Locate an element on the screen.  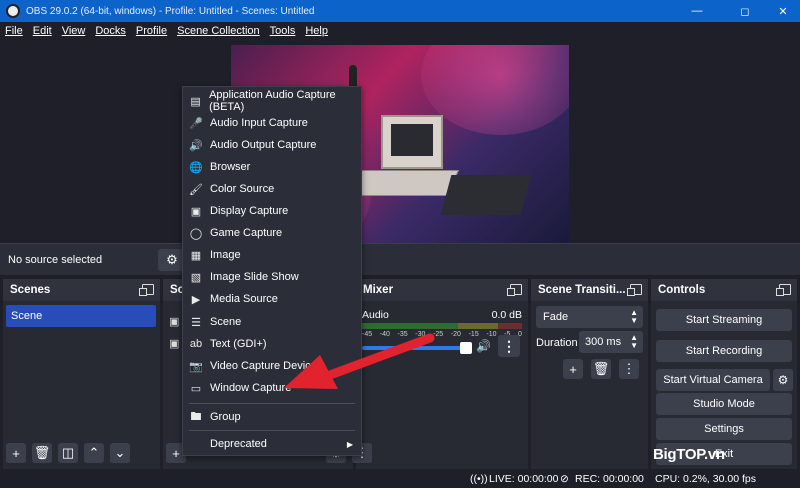
menu-item-deprecated: Deprecated ▶ is located at coordinates (272, 444).